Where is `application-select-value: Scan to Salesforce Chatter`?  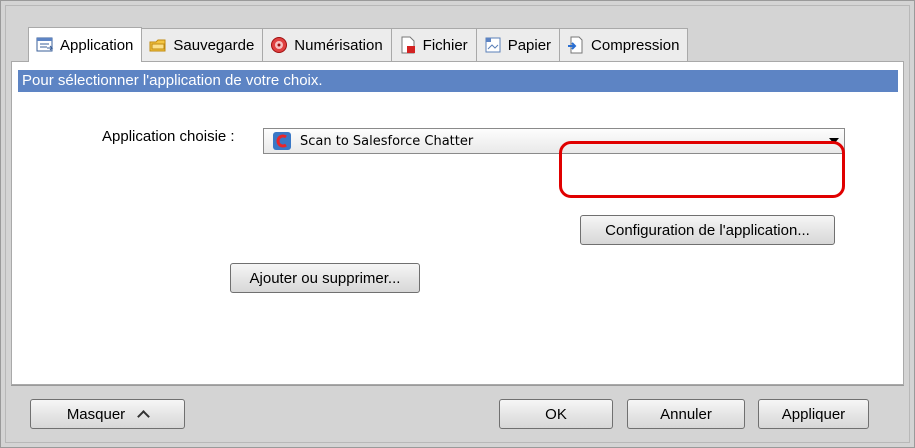
application-select-value: Scan to Salesforce Chatter is located at coordinates (387, 141).